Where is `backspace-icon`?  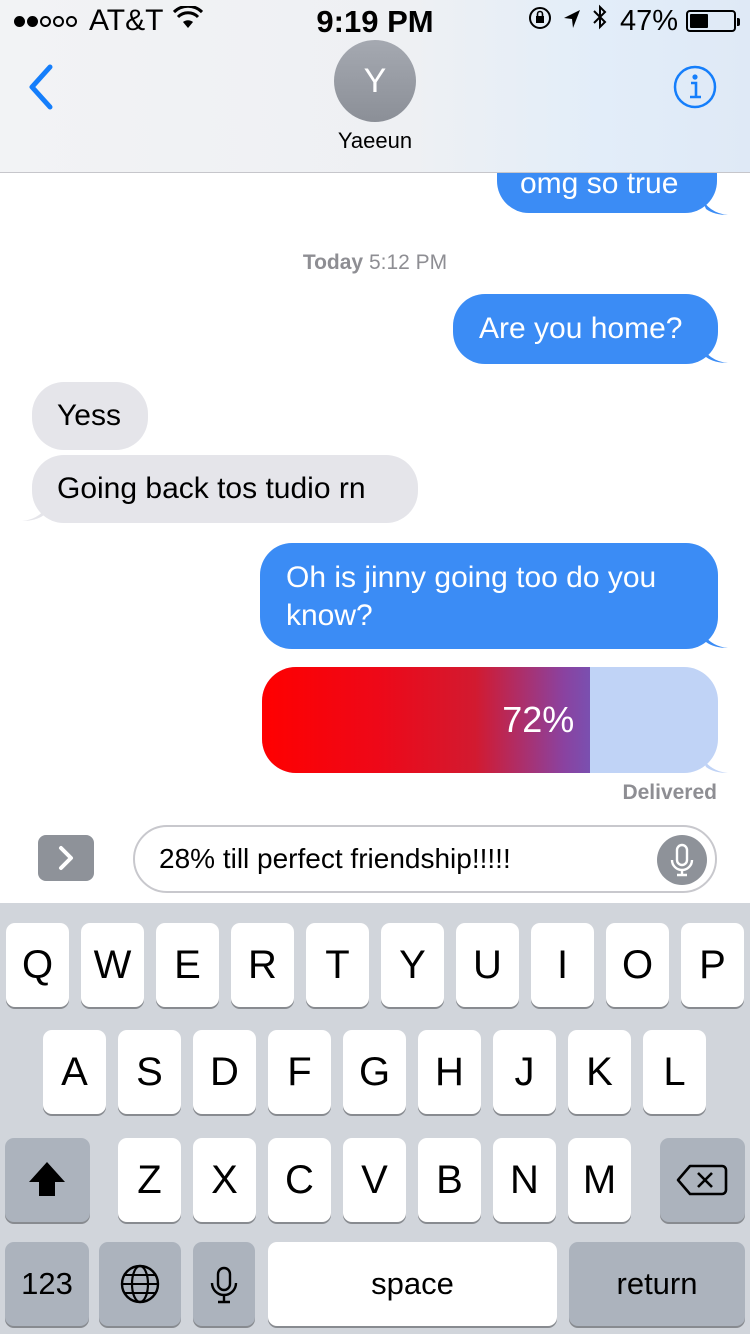
backspace-icon is located at coordinates (702, 1180).